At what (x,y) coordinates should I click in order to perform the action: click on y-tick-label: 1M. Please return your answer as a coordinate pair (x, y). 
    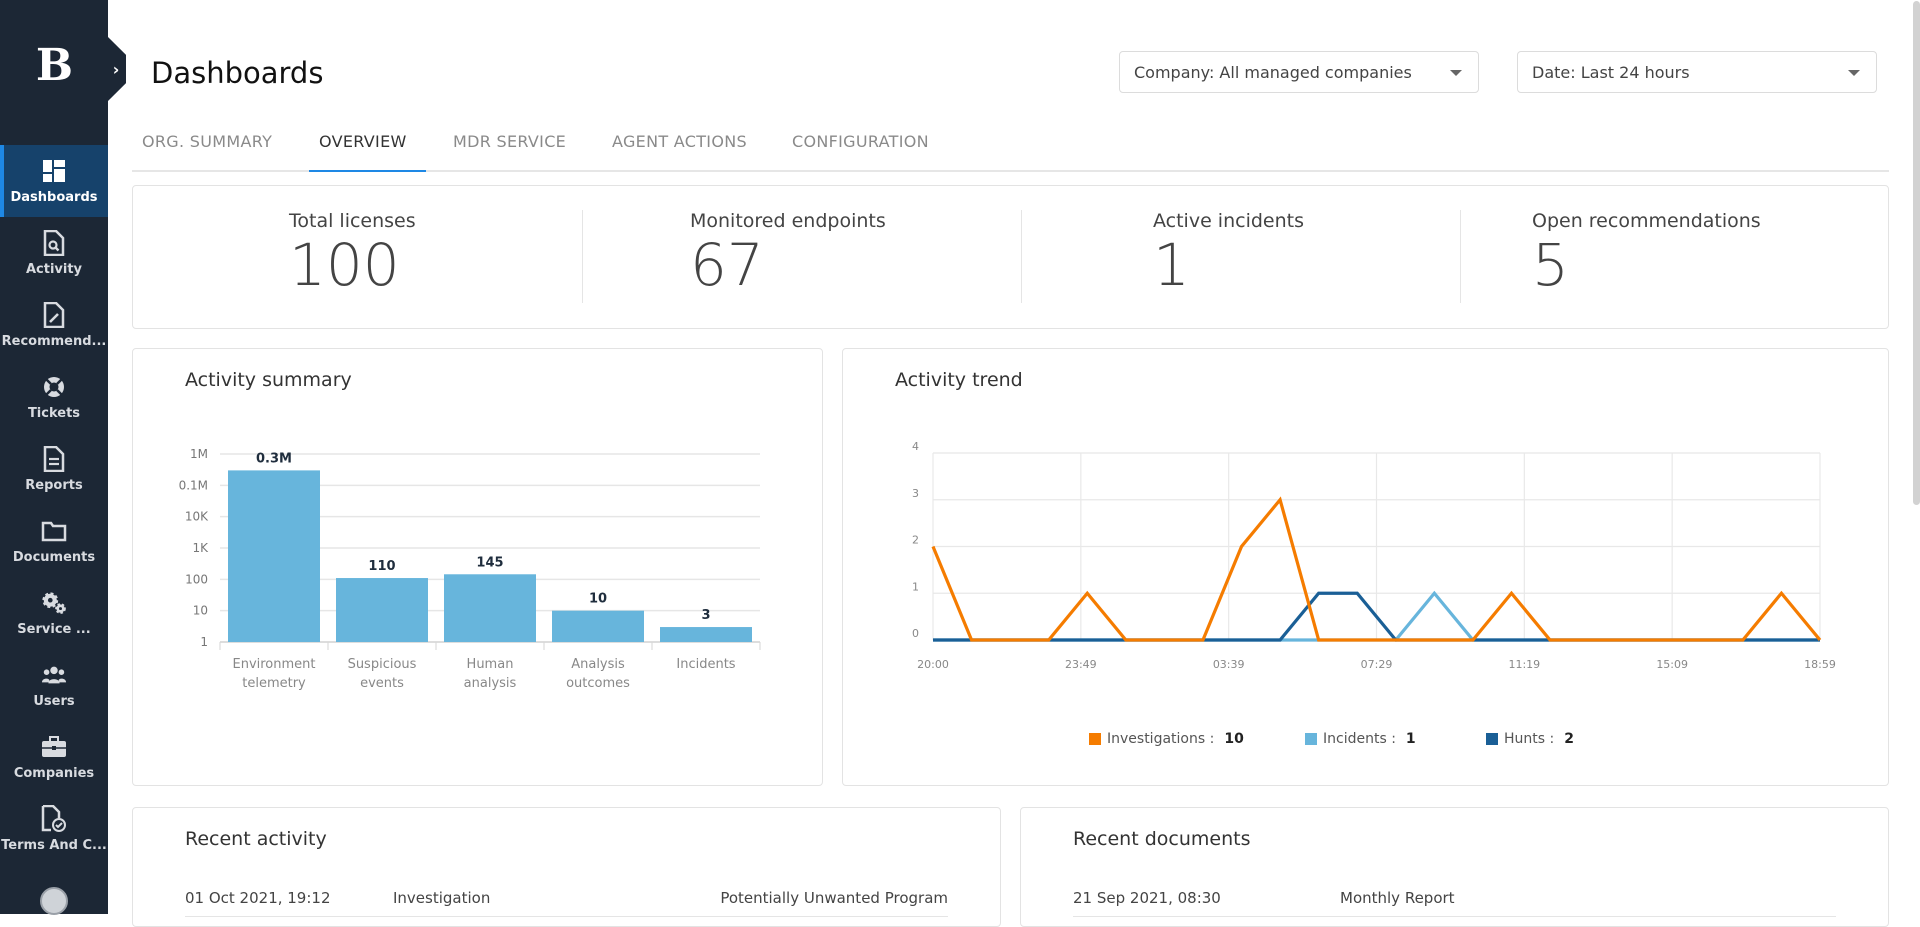
    Looking at the image, I should click on (199, 454).